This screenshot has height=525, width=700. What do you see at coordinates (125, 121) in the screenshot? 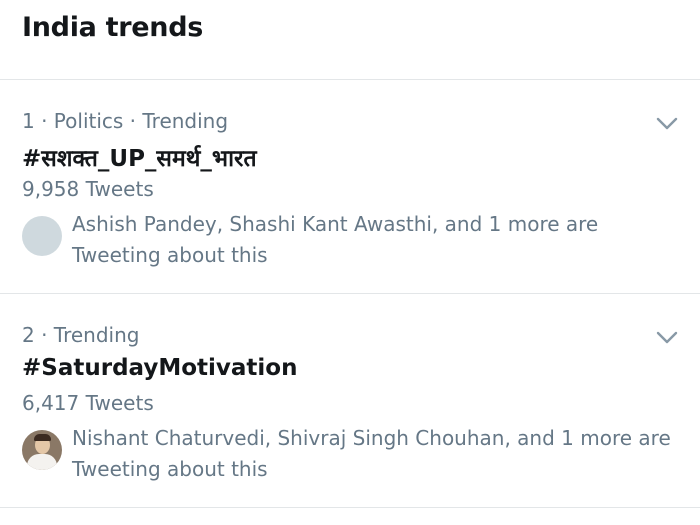
I see `trend-meta: 1 · Politics · Trending` at bounding box center [125, 121].